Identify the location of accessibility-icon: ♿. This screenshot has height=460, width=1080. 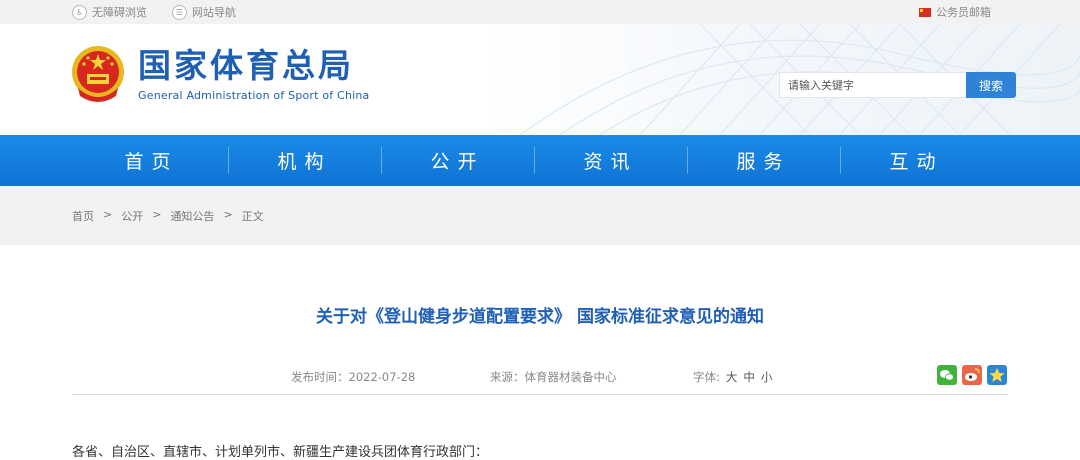
(79, 12).